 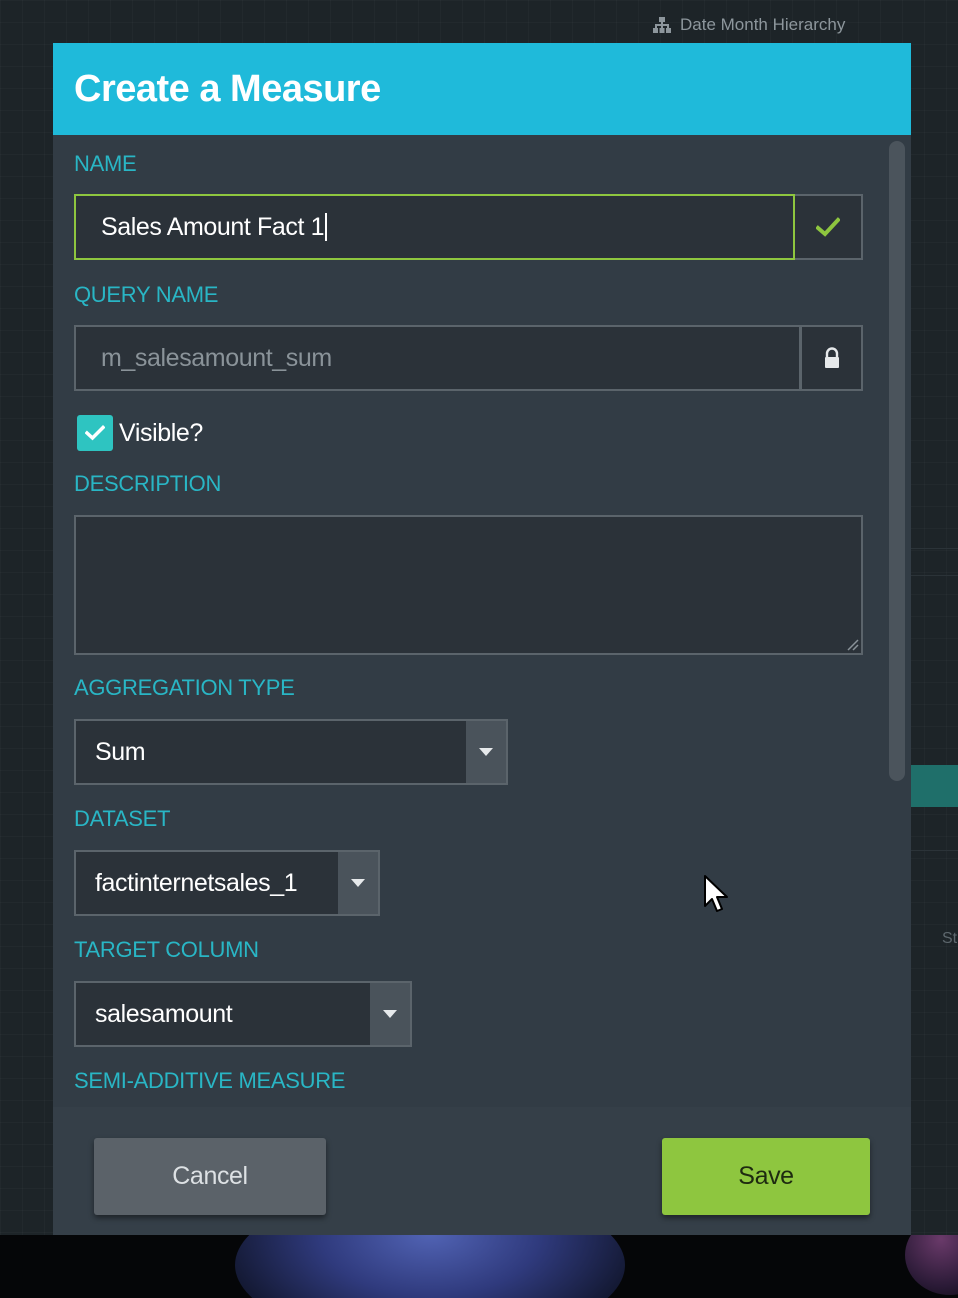 I want to click on dataset-dropdown-button, so click(x=358, y=883).